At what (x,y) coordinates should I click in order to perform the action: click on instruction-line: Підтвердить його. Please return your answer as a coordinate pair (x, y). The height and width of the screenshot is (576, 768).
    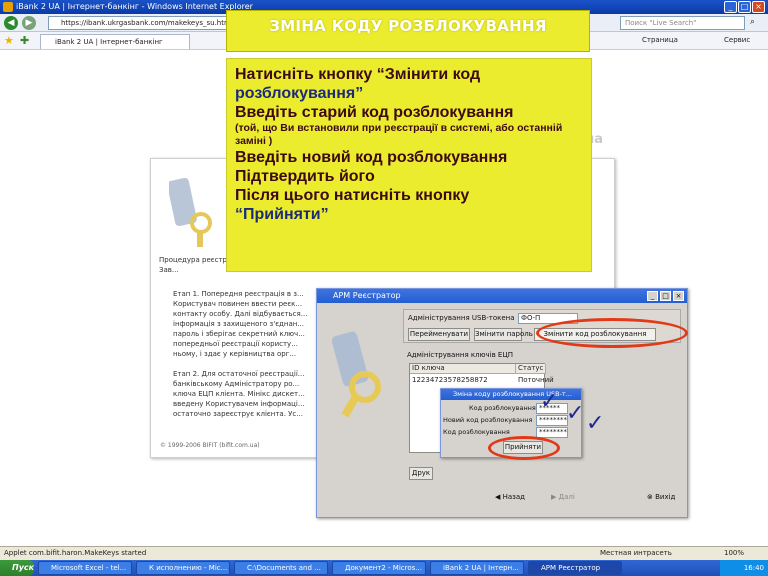
    Looking at the image, I should click on (305, 176).